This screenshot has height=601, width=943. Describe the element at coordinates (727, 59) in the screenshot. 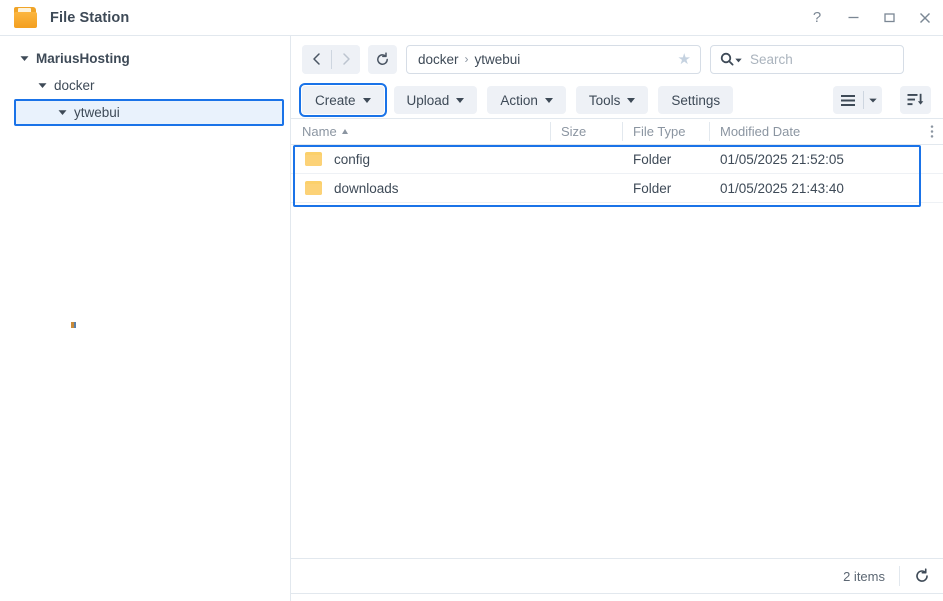

I see `search-icon` at that location.